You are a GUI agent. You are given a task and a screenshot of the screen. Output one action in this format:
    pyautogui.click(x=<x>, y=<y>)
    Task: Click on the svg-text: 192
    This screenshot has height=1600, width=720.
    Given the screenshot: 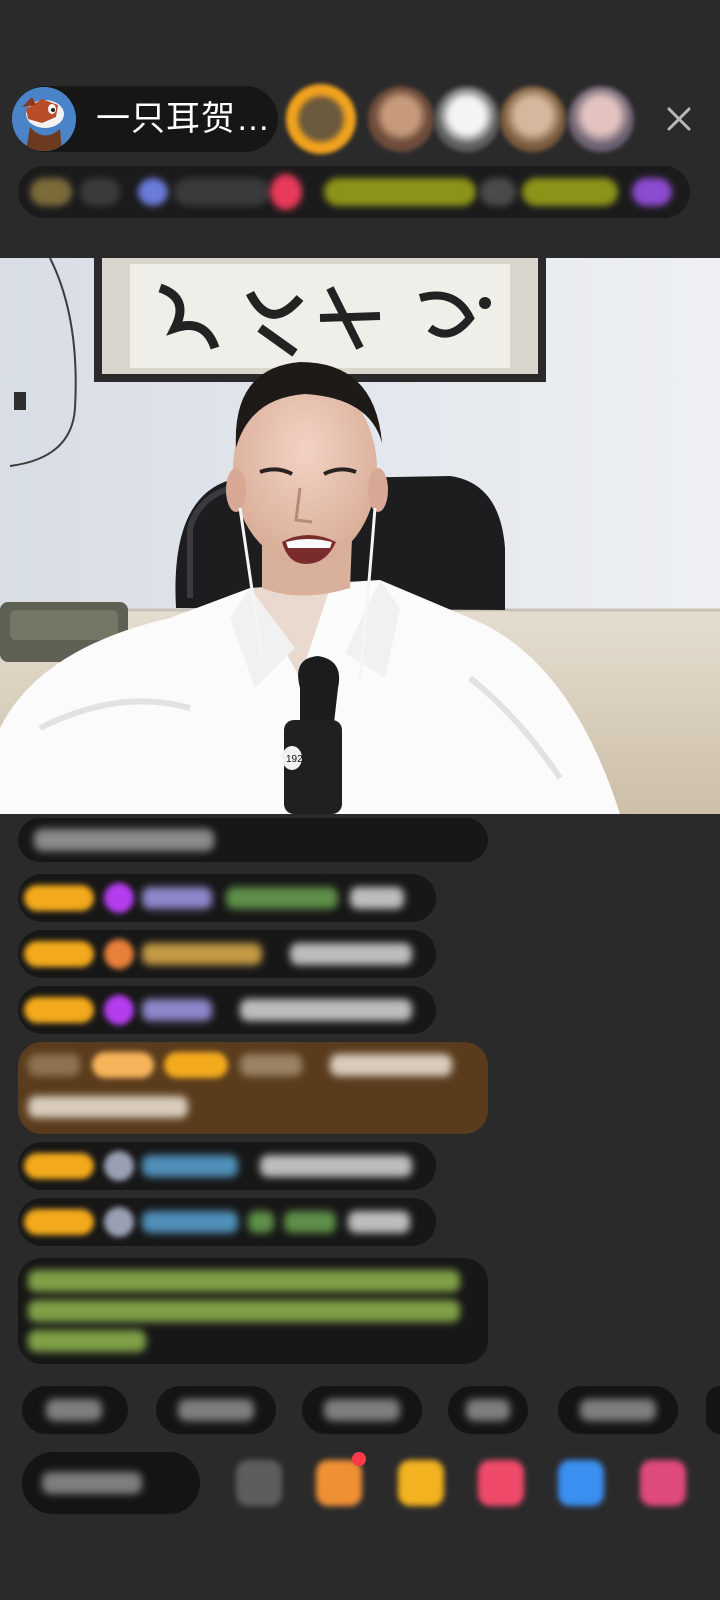 What is the action you would take?
    pyautogui.click(x=294, y=759)
    